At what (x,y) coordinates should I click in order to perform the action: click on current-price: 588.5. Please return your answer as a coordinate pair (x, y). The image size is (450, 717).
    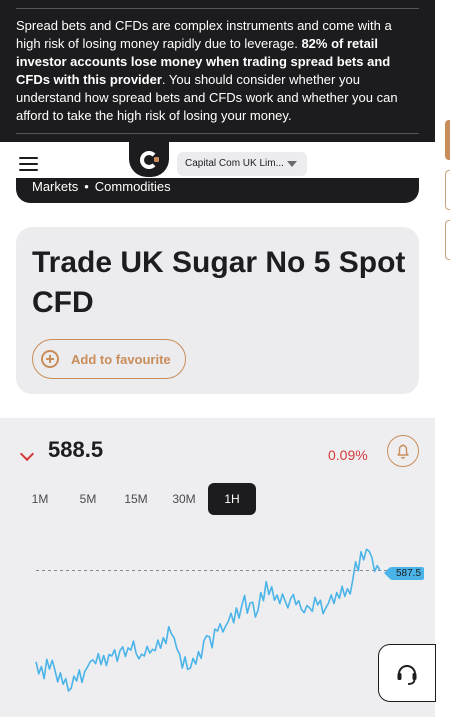
    Looking at the image, I should click on (76, 449).